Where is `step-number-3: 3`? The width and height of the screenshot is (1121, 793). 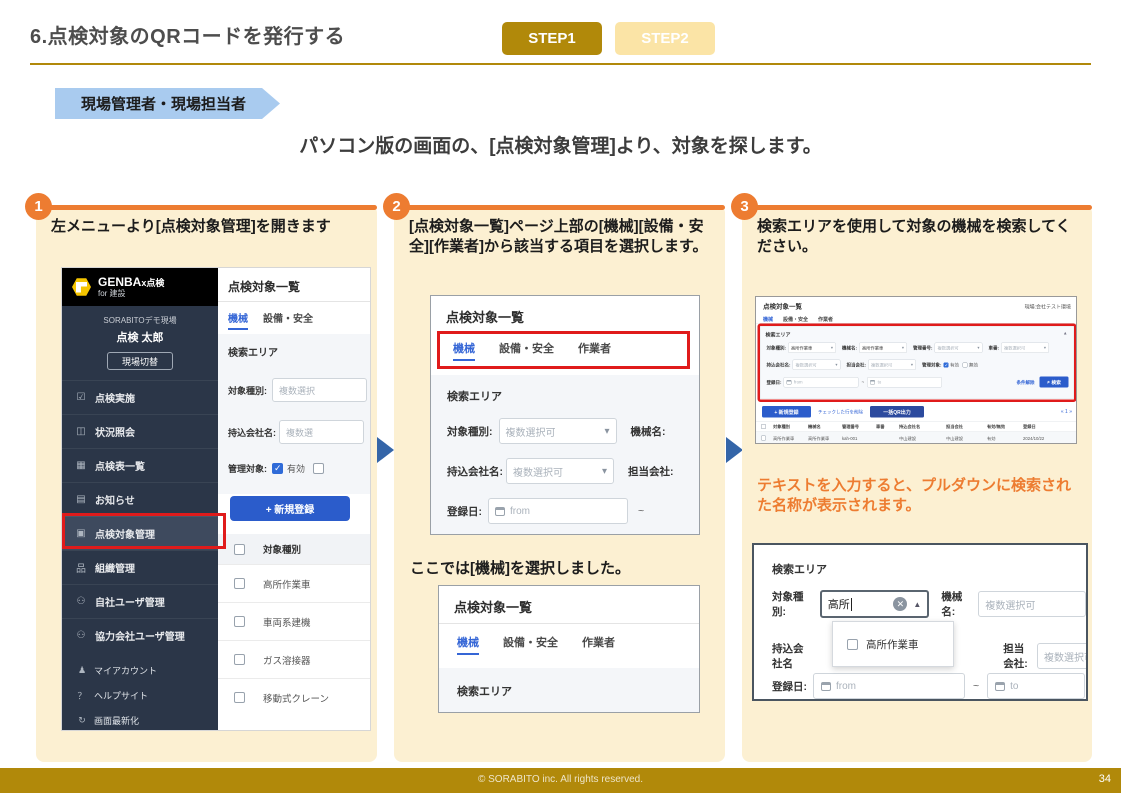 step-number-3: 3 is located at coordinates (744, 206).